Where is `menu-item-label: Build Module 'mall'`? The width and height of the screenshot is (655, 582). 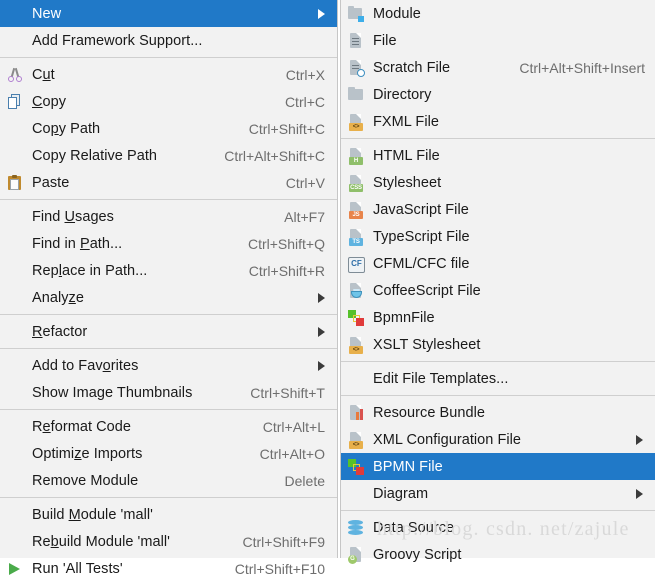
menu-item-label: Build Module 'mall' is located at coordinates (92, 514).